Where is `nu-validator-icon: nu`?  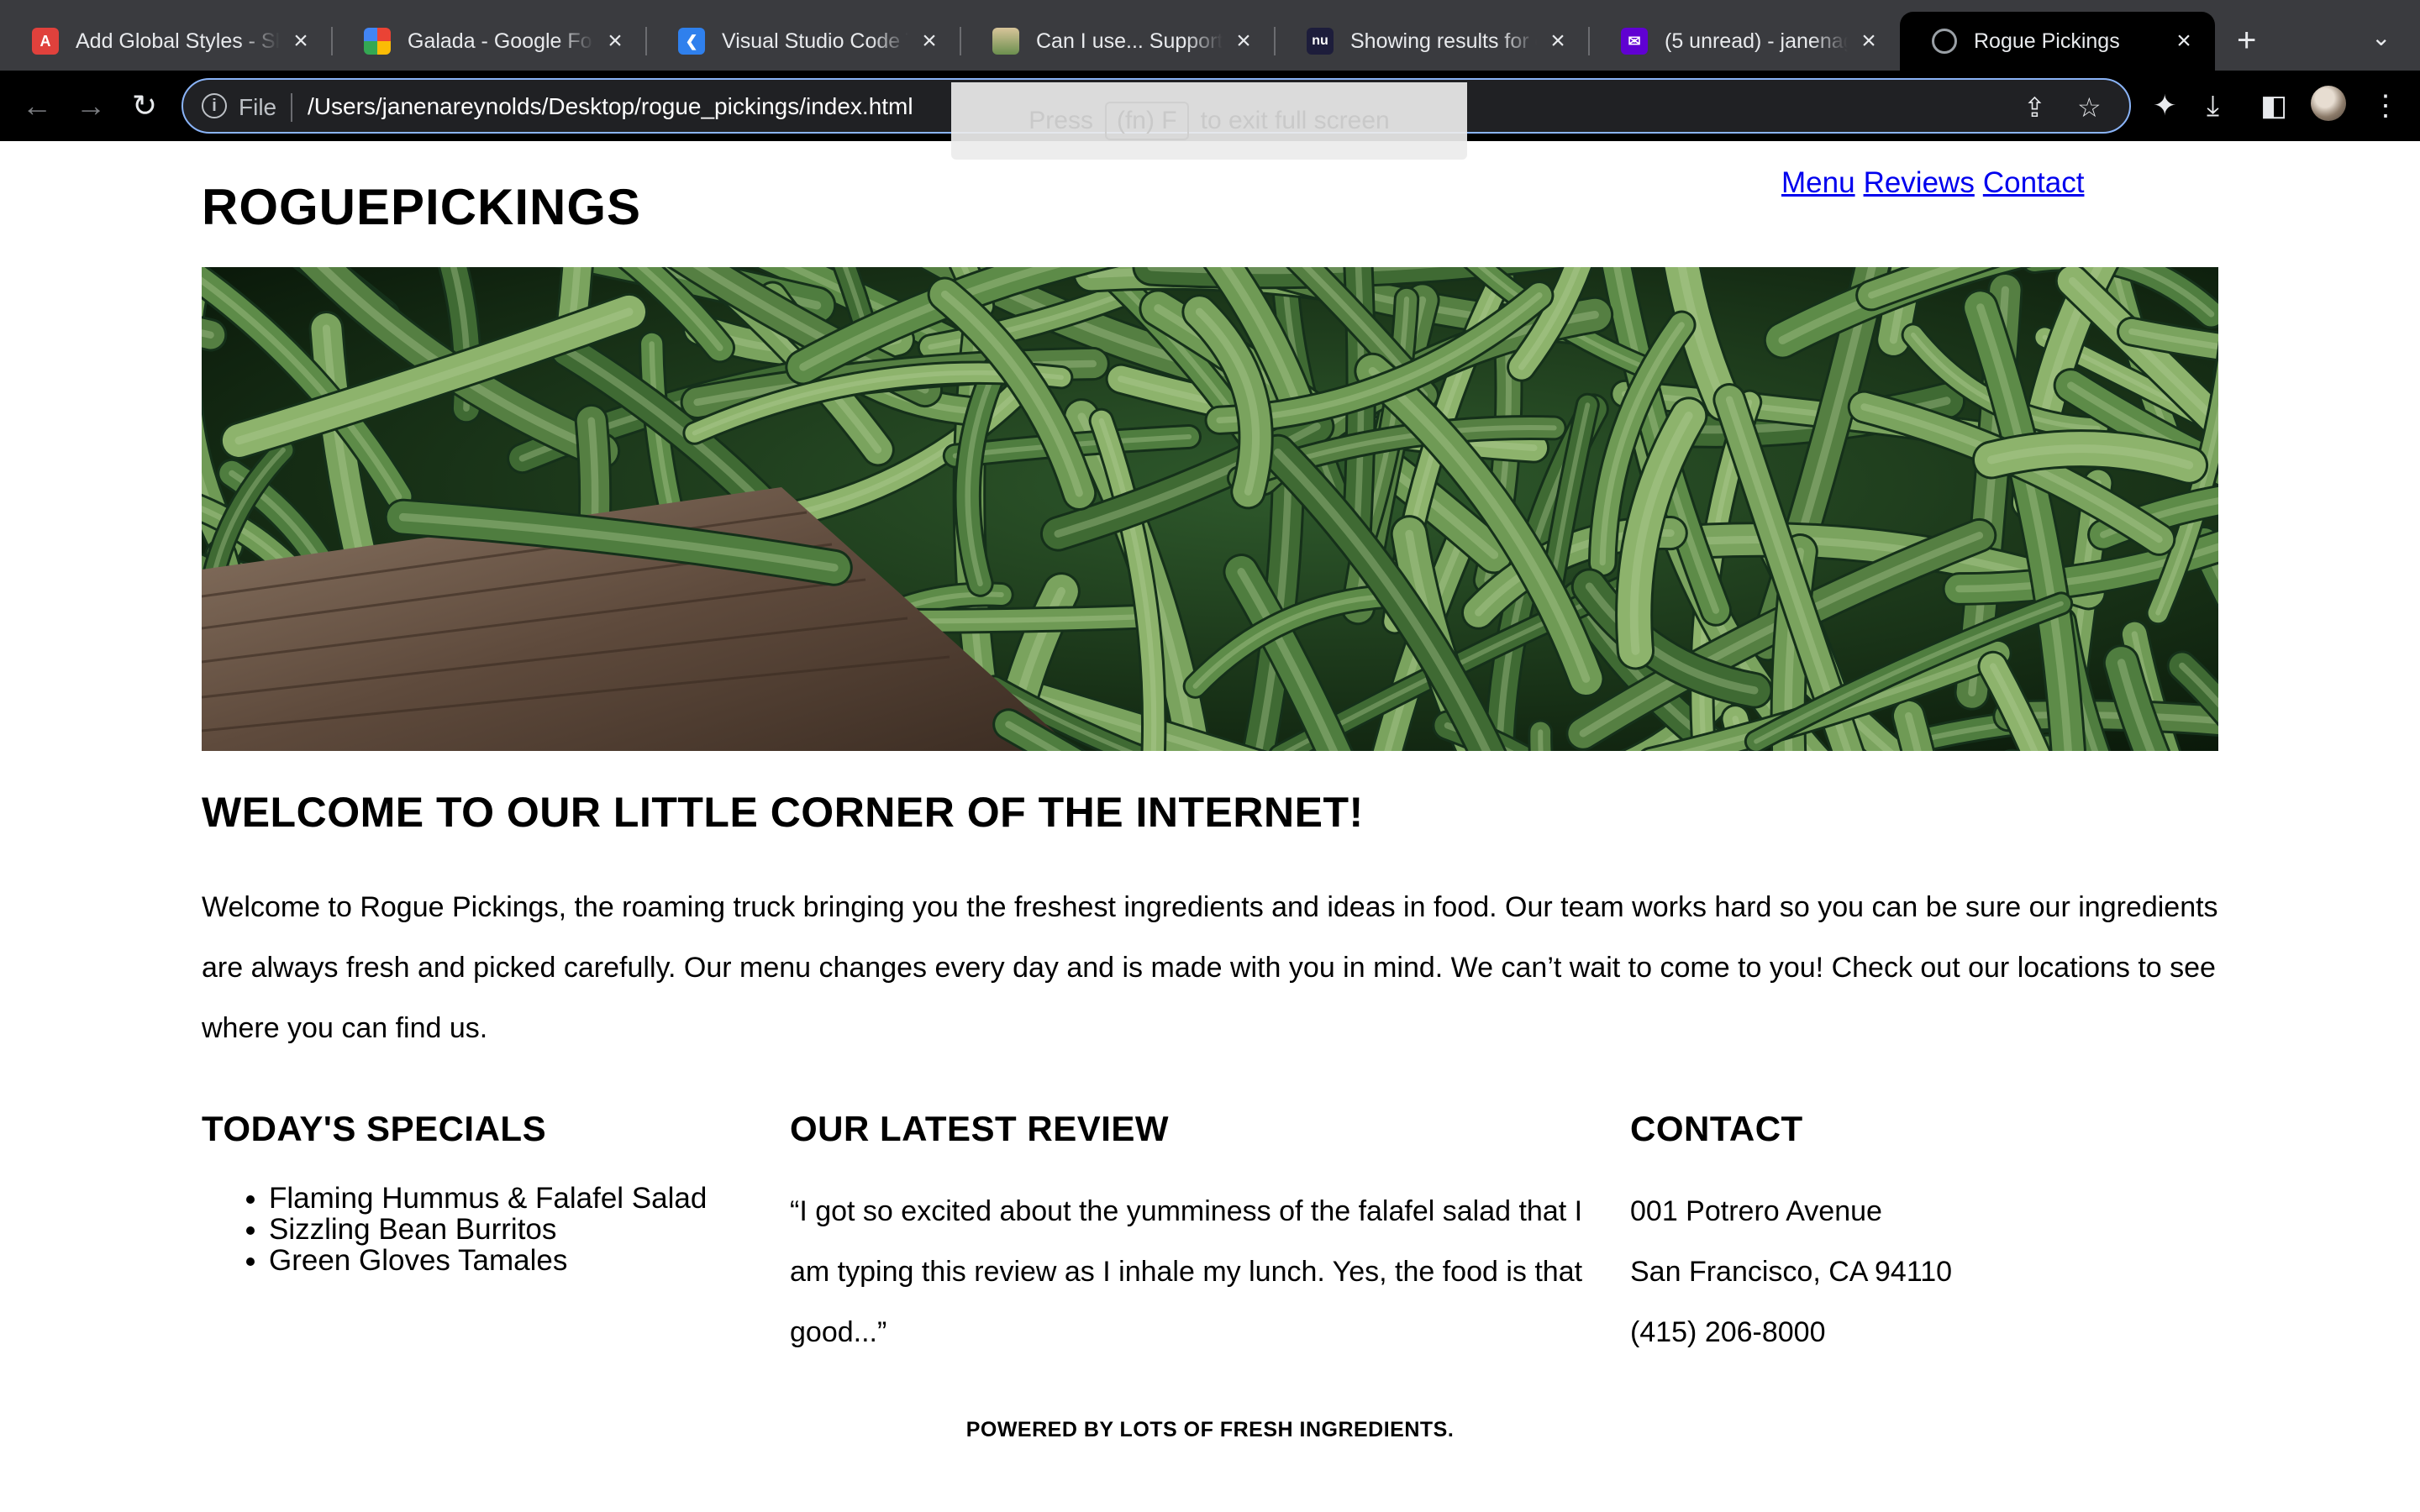 nu-validator-icon: nu is located at coordinates (1320, 41).